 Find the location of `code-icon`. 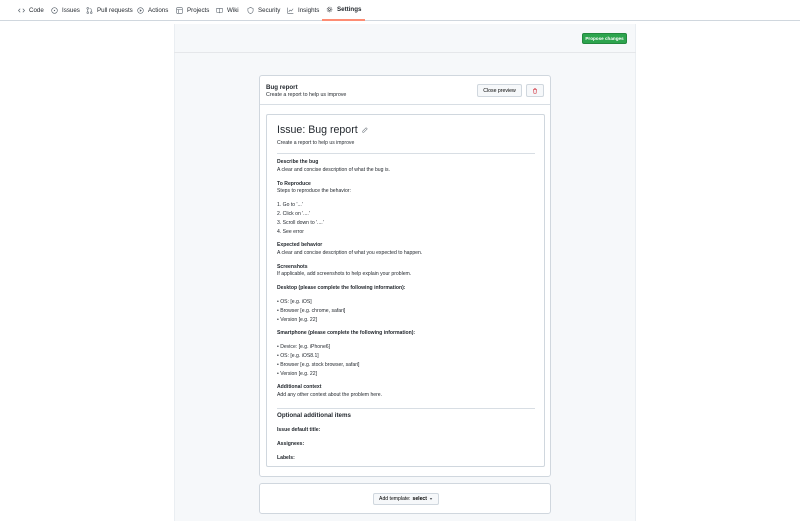

code-icon is located at coordinates (21, 10).